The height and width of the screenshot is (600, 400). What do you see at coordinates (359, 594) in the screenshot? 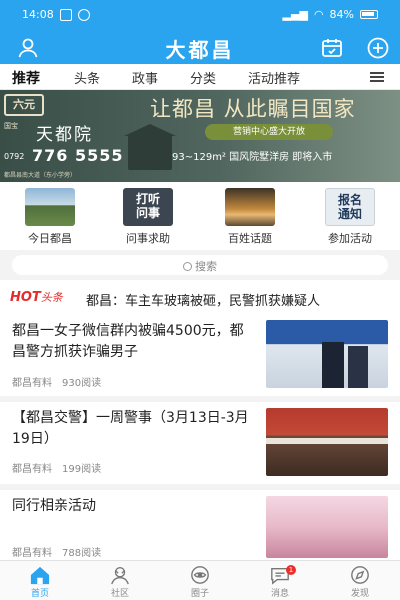
I see `nav-discover-label: 发现` at bounding box center [359, 594].